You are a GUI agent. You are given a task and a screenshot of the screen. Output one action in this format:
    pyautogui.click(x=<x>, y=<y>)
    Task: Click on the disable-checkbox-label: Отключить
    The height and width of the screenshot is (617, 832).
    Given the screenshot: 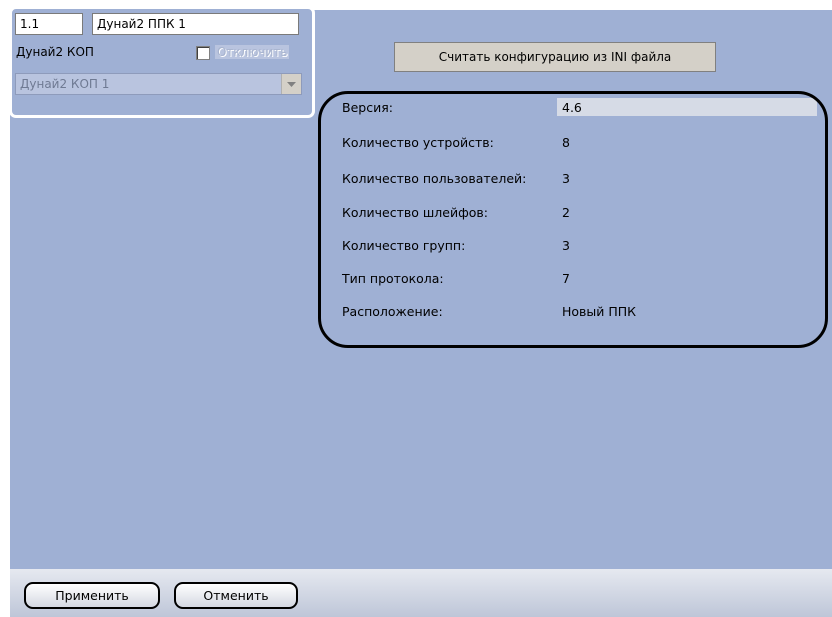 What is the action you would take?
    pyautogui.click(x=252, y=52)
    